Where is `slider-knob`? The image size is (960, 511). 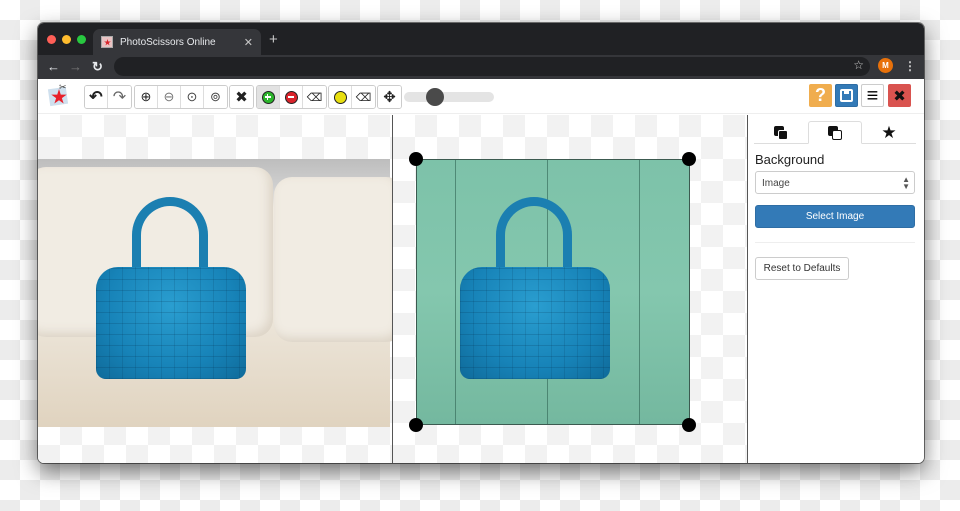
slider-knob is located at coordinates (434, 97).